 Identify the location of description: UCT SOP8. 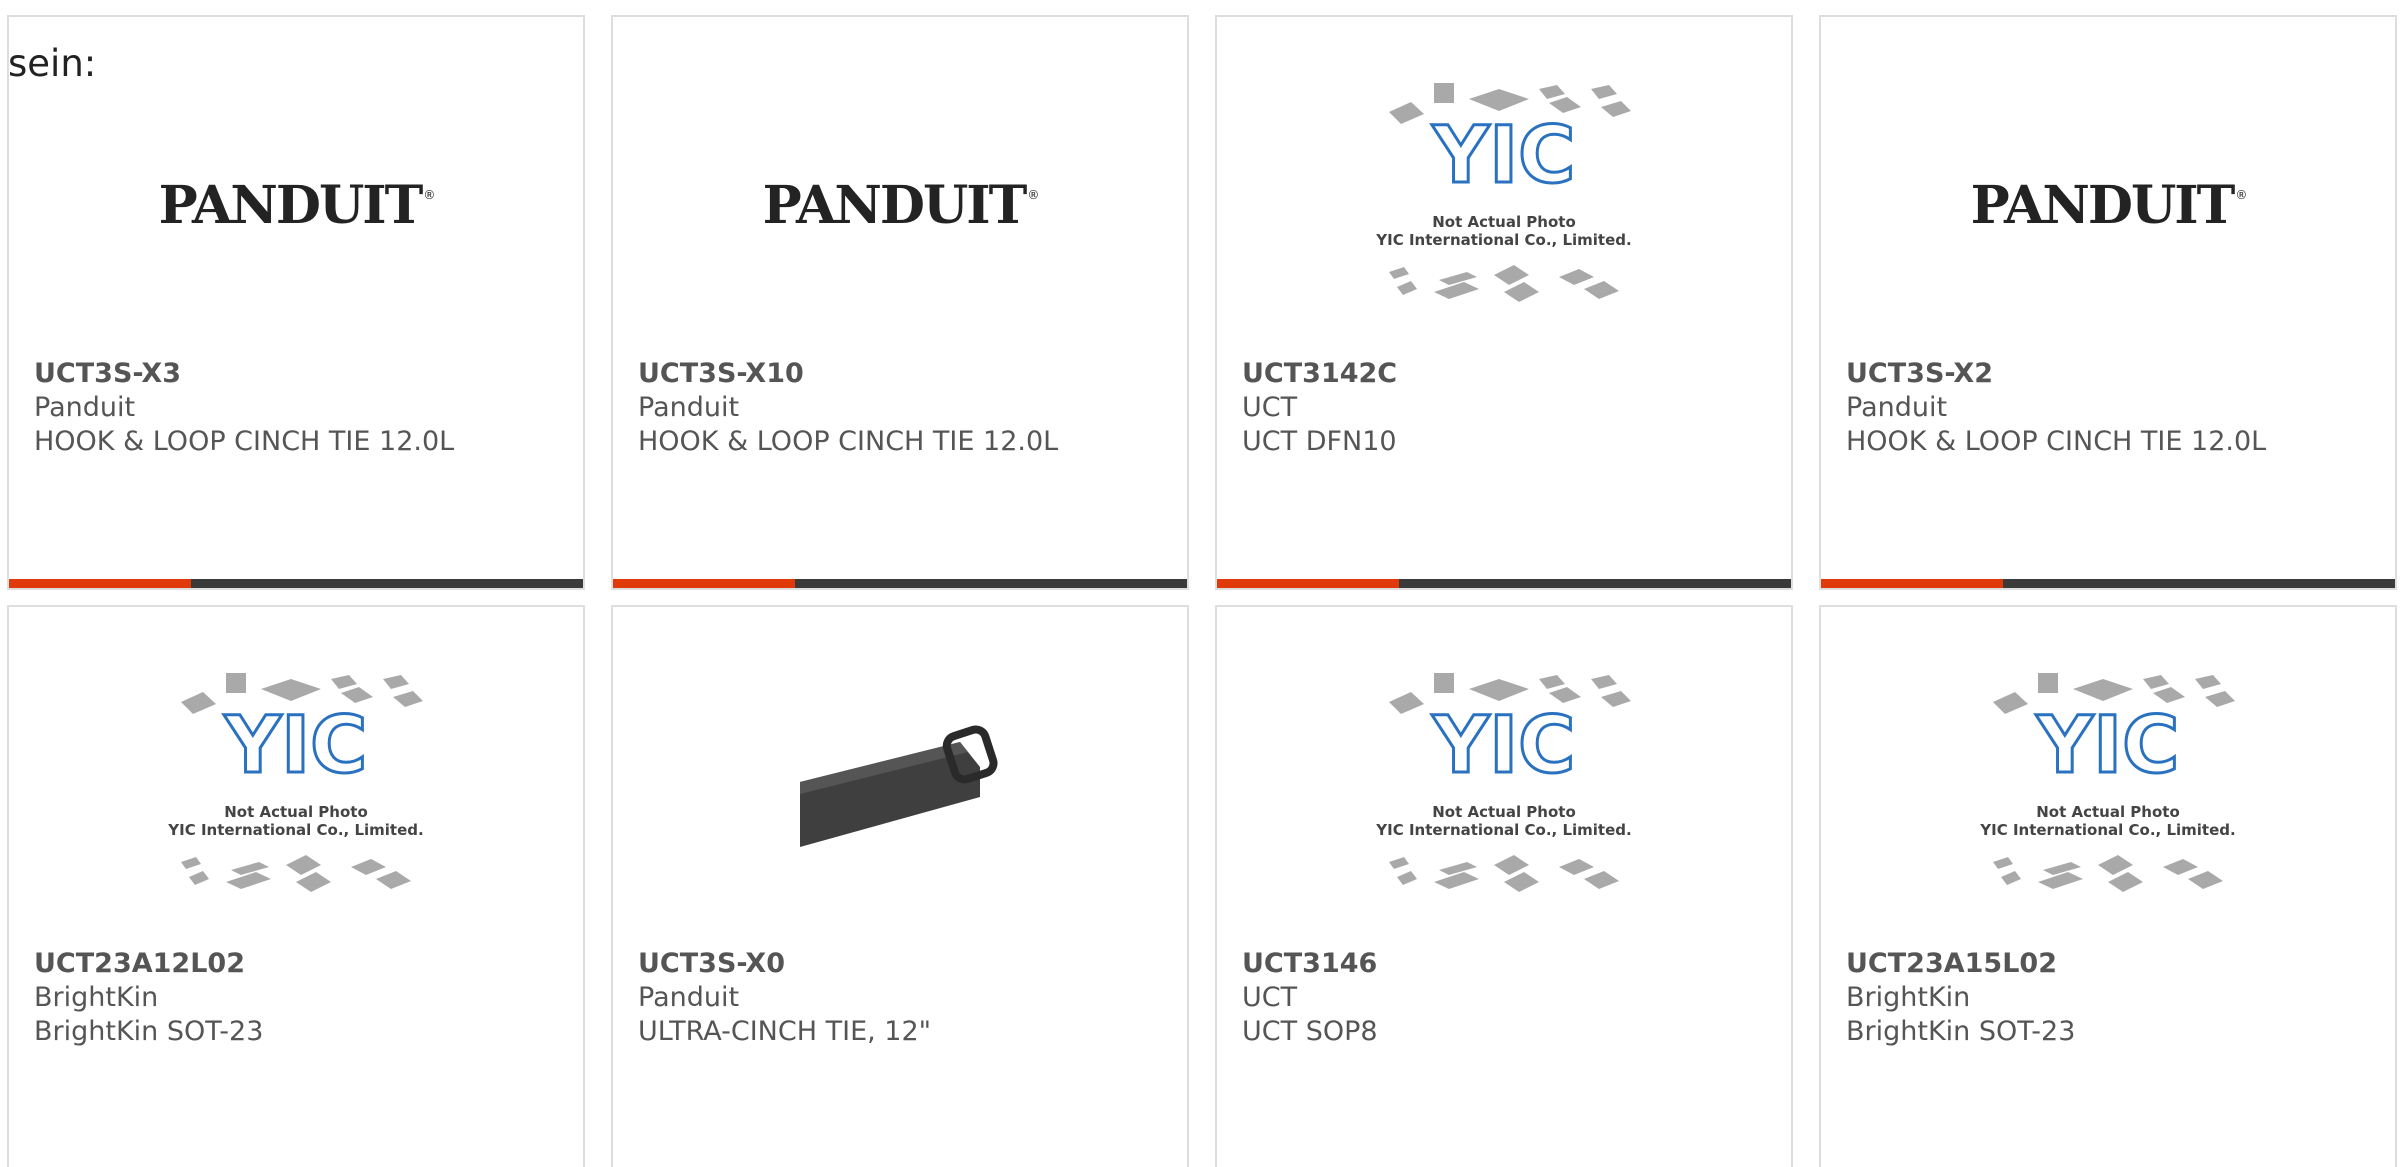
(1310, 1031).